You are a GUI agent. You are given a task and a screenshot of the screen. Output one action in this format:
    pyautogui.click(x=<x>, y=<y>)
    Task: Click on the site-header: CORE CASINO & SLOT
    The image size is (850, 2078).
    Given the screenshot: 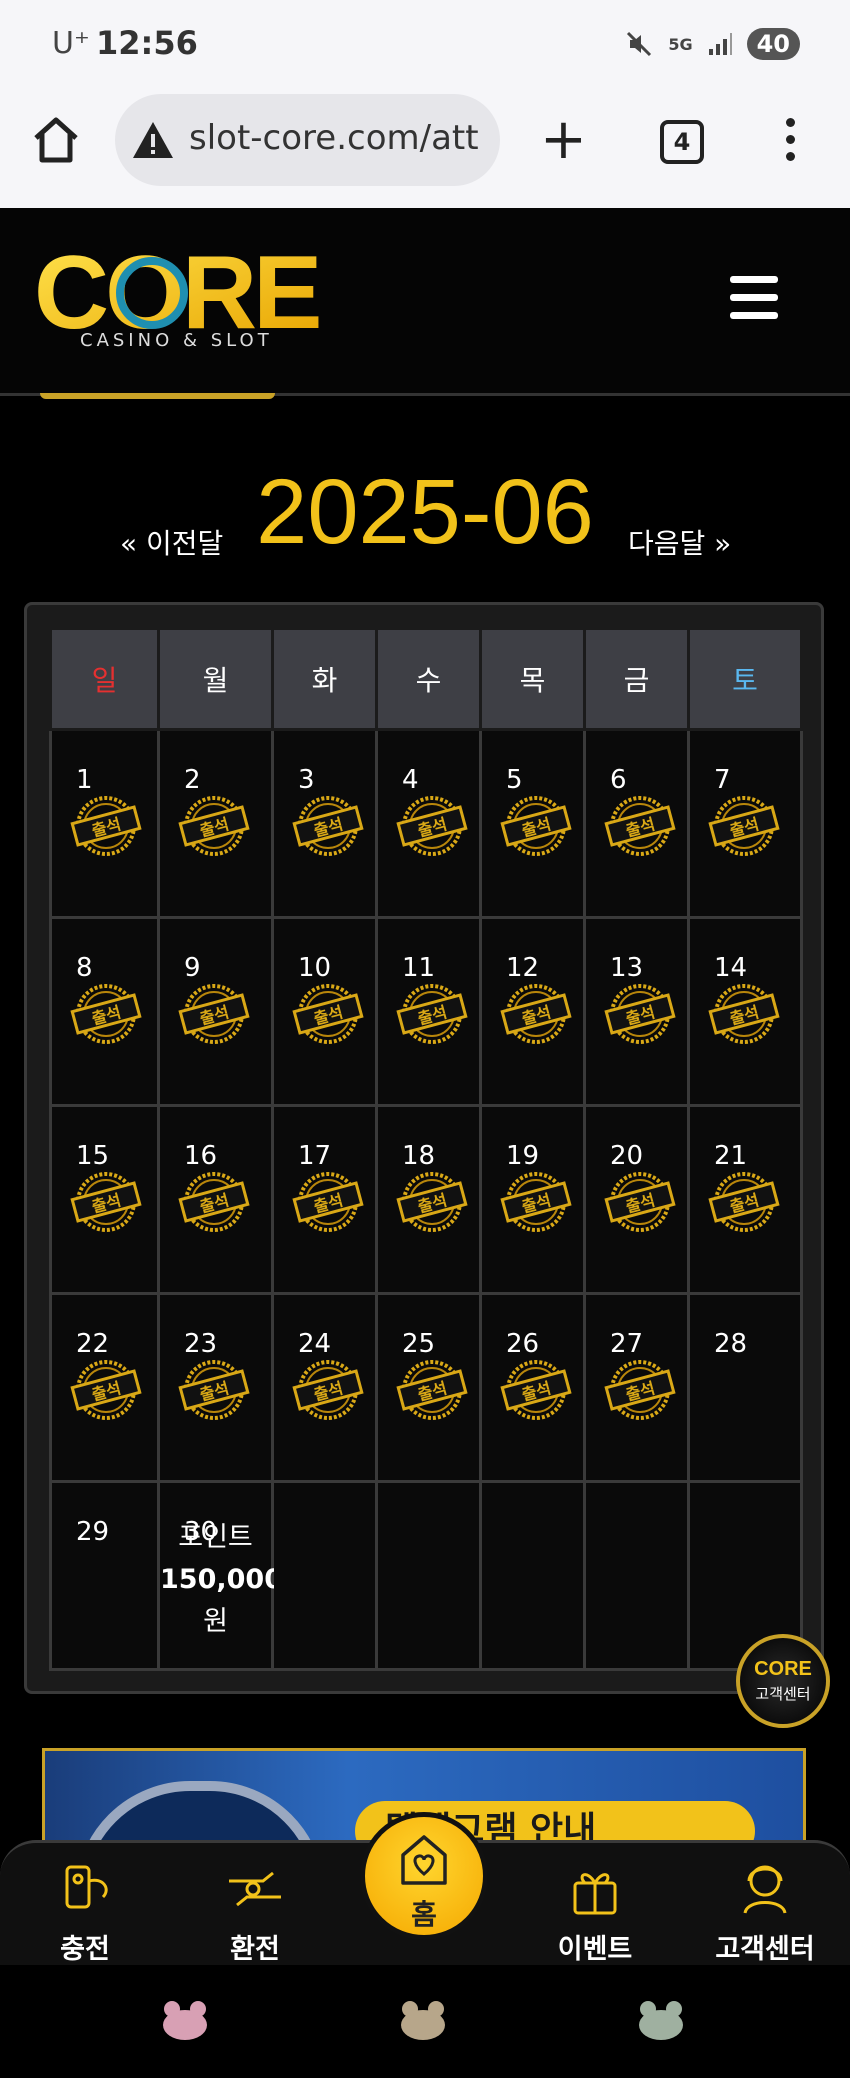 What is the action you would take?
    pyautogui.click(x=425, y=302)
    